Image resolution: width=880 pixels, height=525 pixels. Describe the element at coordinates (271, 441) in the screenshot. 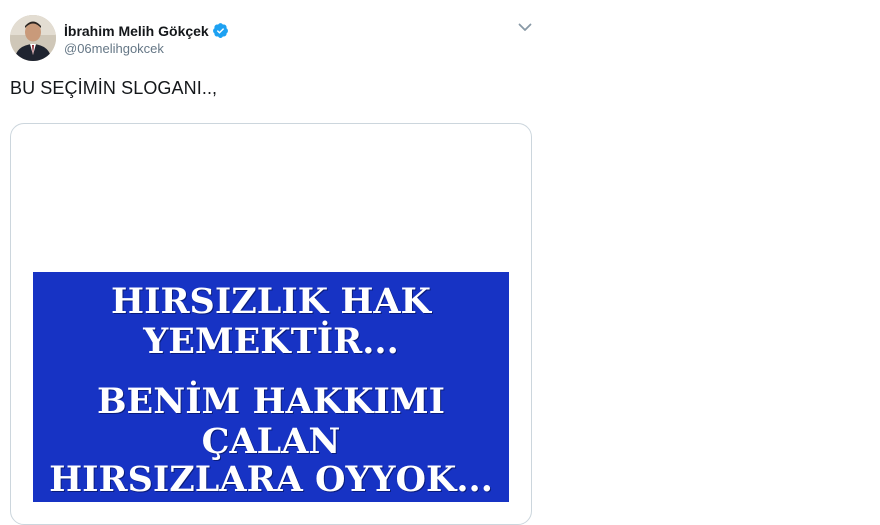

I see `slogan-line: ÇALAN` at that location.